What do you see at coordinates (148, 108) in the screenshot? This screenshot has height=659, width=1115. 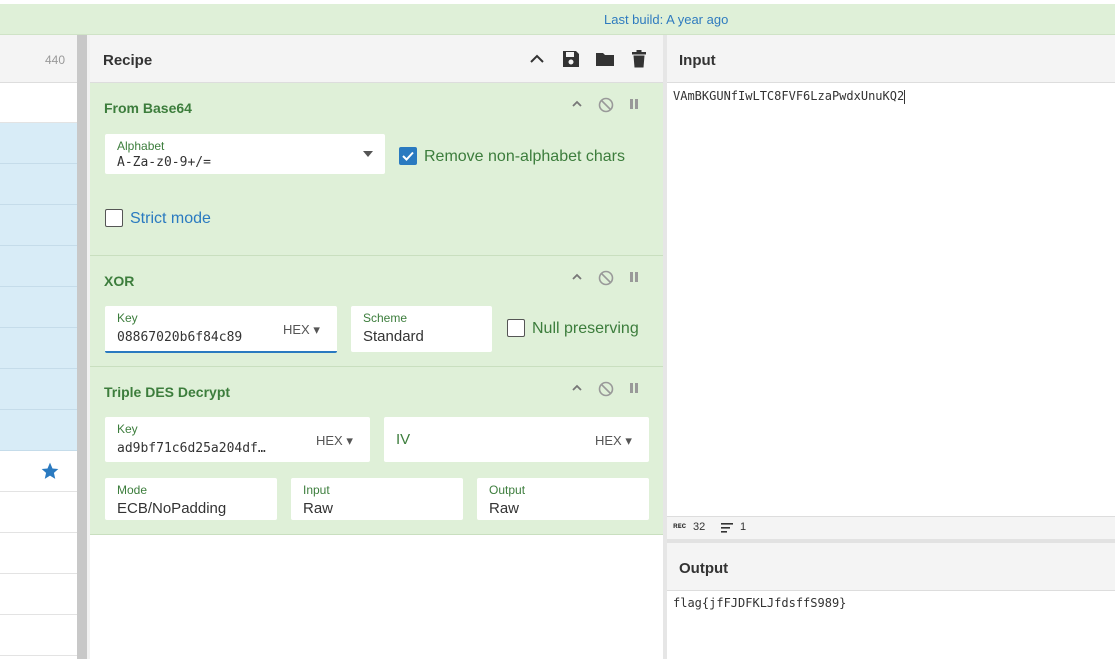 I see `operation-name: From Base64` at bounding box center [148, 108].